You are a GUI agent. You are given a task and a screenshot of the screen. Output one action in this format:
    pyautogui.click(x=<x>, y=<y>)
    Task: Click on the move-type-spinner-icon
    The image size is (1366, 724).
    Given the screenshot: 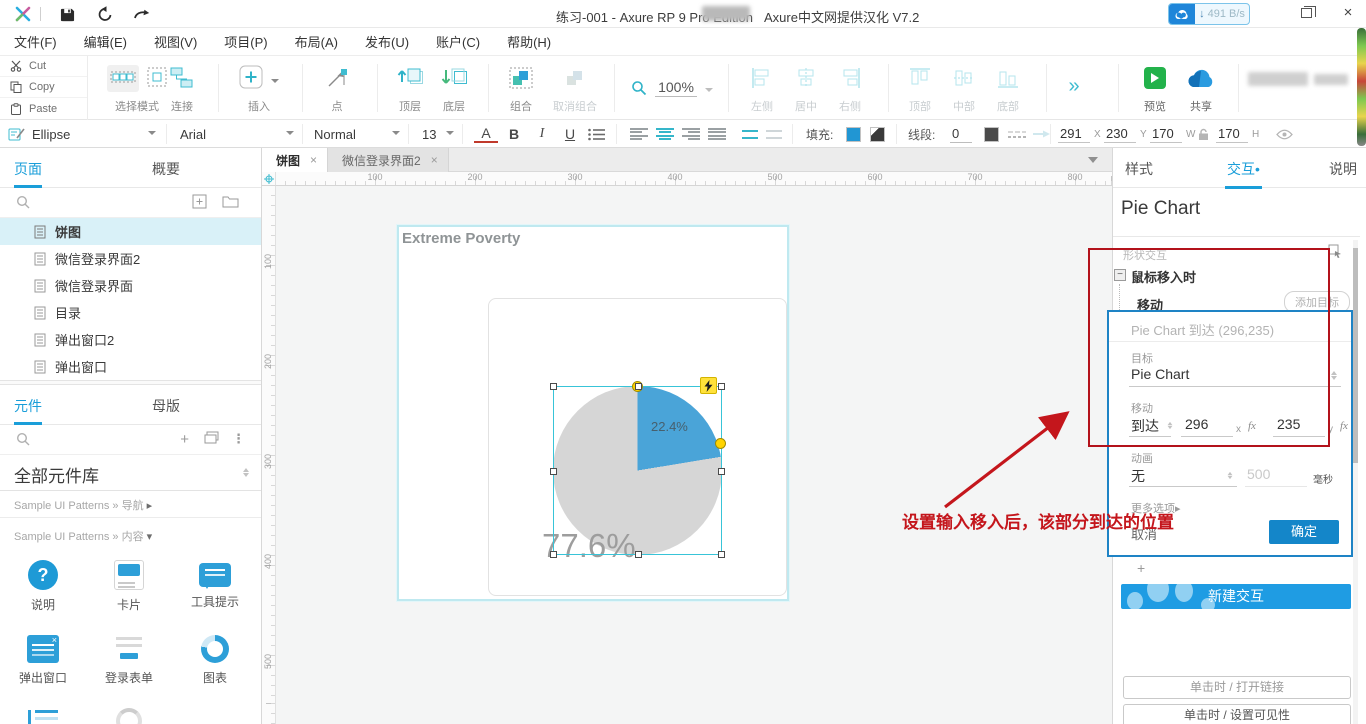 What is the action you would take?
    pyautogui.click(x=1170, y=426)
    